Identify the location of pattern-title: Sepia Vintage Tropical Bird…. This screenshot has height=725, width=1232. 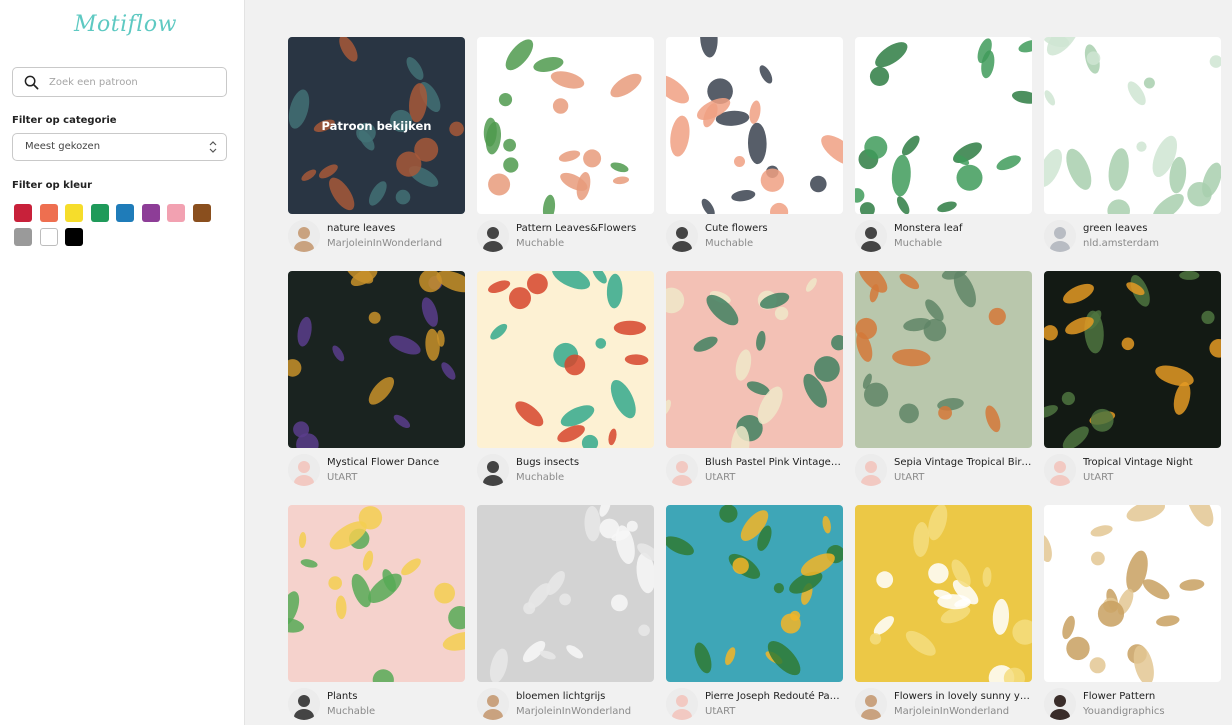
(963, 462).